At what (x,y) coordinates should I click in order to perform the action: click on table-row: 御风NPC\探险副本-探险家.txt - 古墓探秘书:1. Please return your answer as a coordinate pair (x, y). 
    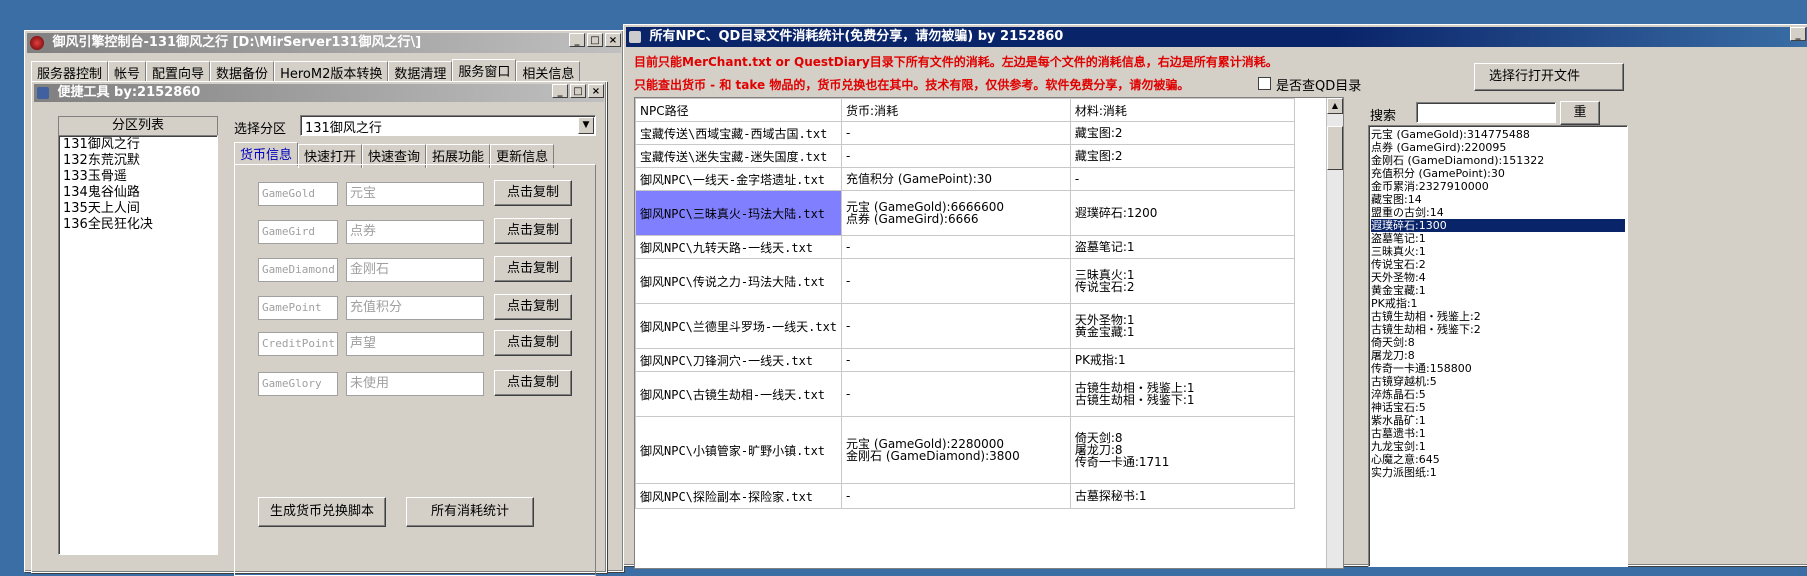
    Looking at the image, I should click on (965, 496).